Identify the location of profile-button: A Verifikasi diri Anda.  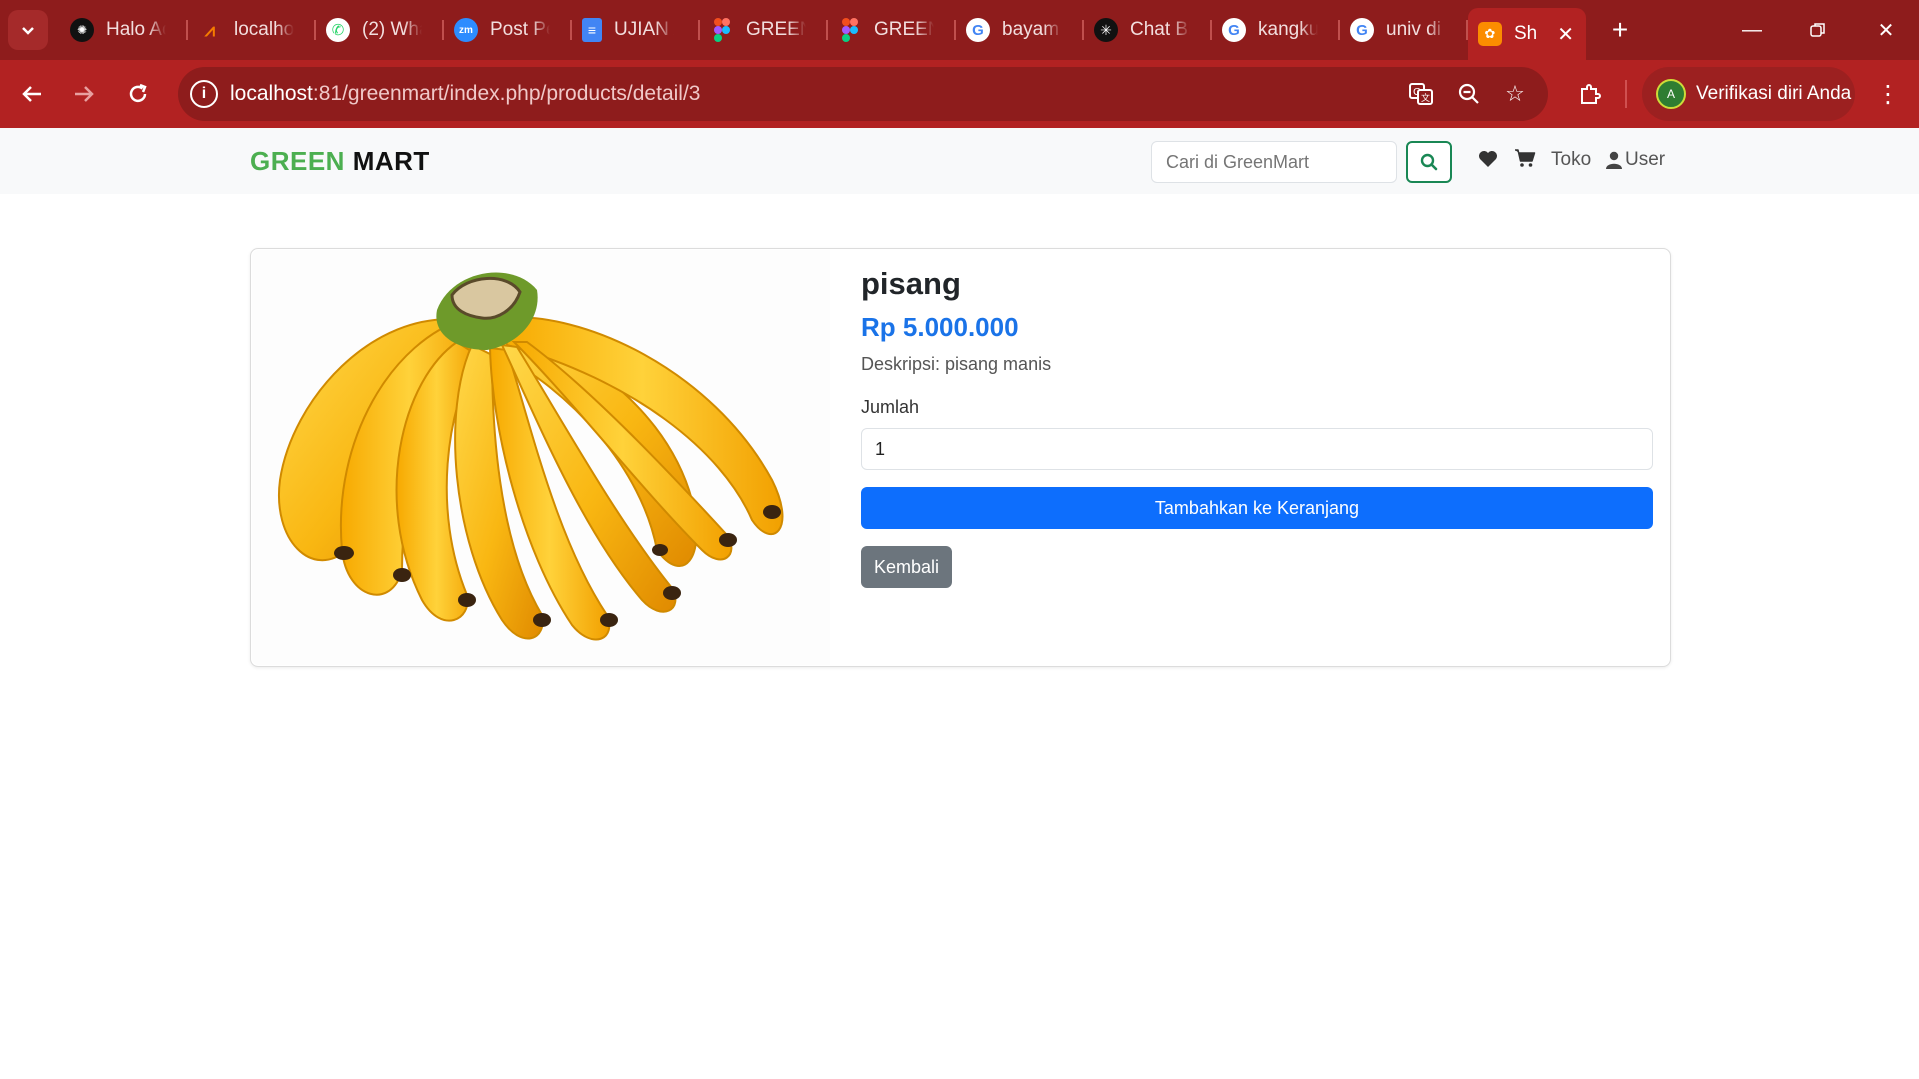
(1748, 94).